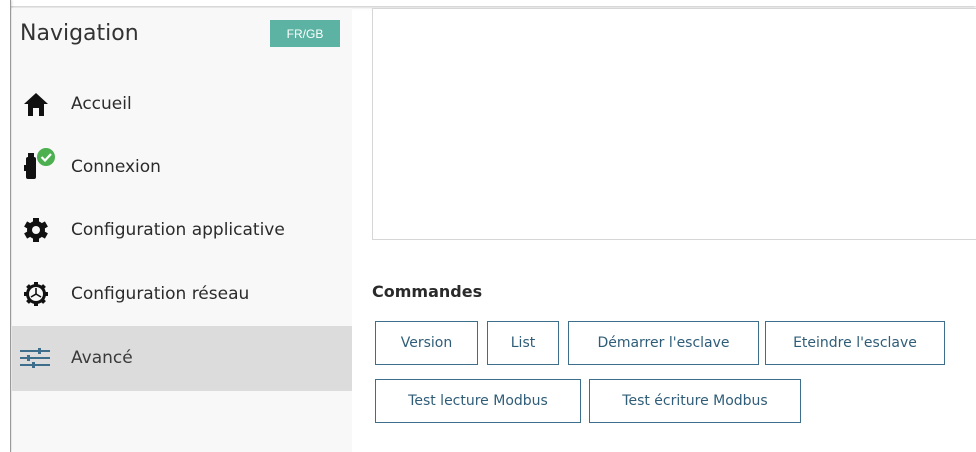  I want to click on modbus-read-test-button: Test lecture Modbus, so click(478, 401).